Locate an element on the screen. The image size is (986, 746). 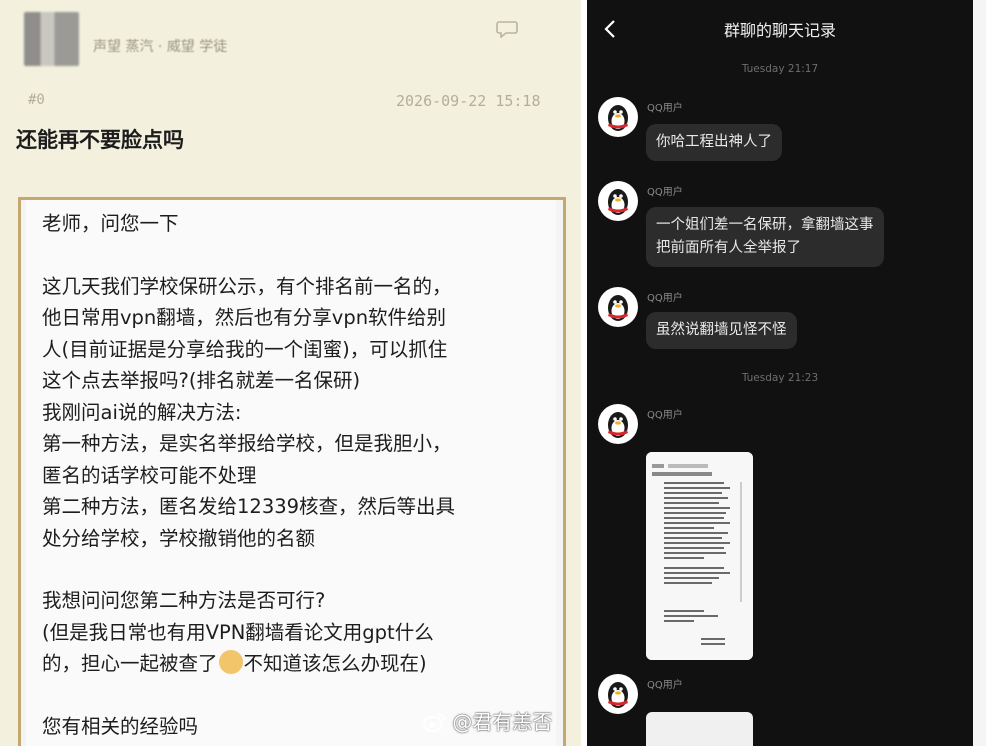
message-line: 我刚问ai说的解决方法: is located at coordinates (142, 412).